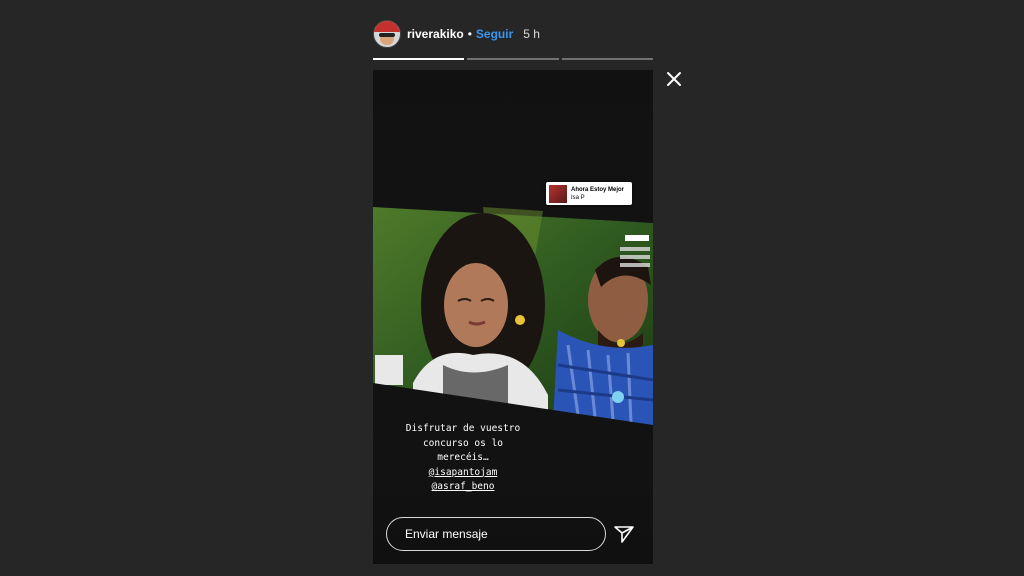  What do you see at coordinates (589, 193) in the screenshot?
I see `music-sticker: Ahora Estoy Mejor Isa P` at bounding box center [589, 193].